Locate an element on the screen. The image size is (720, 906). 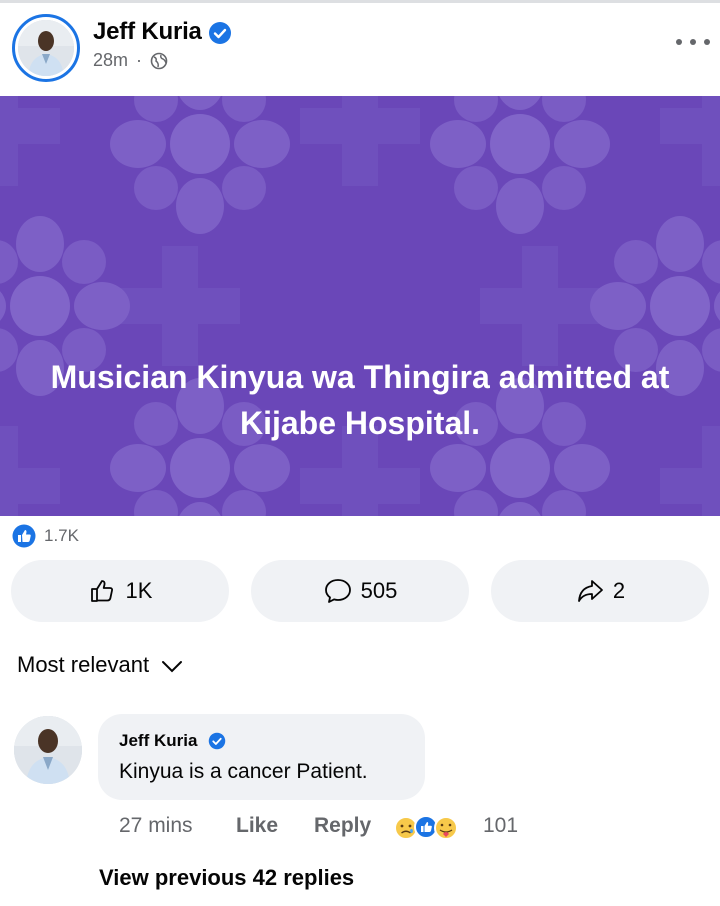
author-avatar is located at coordinates (46, 48).